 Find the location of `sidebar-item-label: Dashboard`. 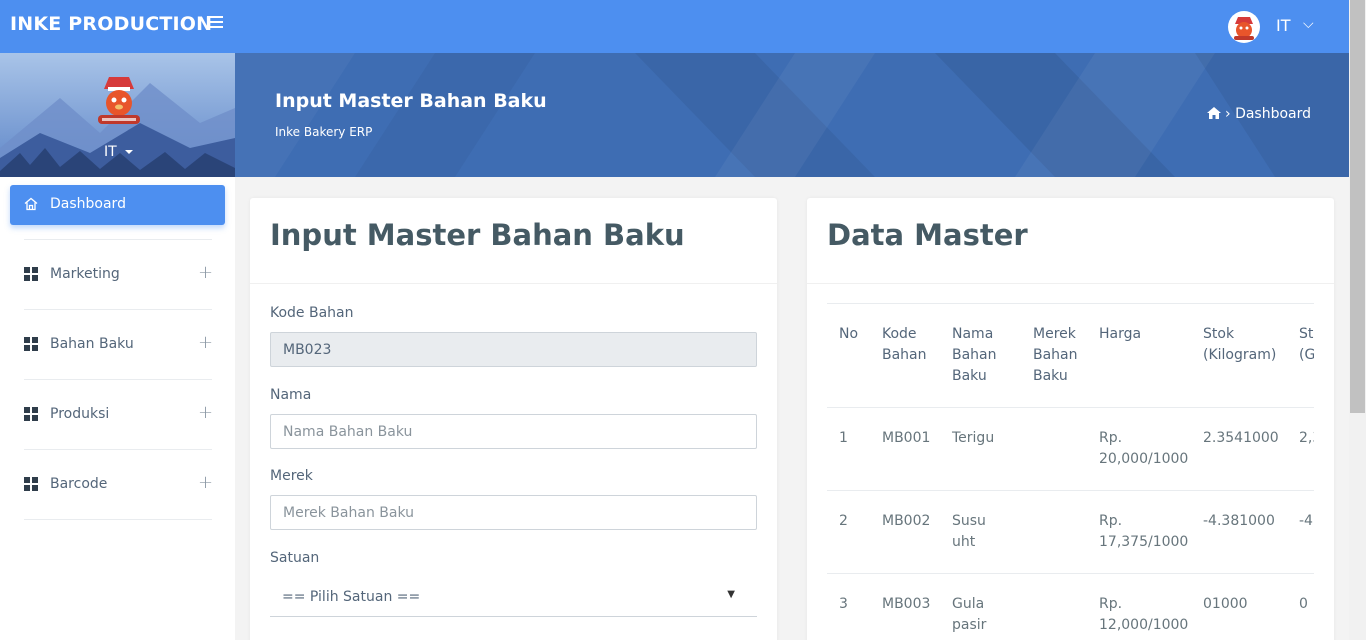

sidebar-item-label: Dashboard is located at coordinates (88, 204).